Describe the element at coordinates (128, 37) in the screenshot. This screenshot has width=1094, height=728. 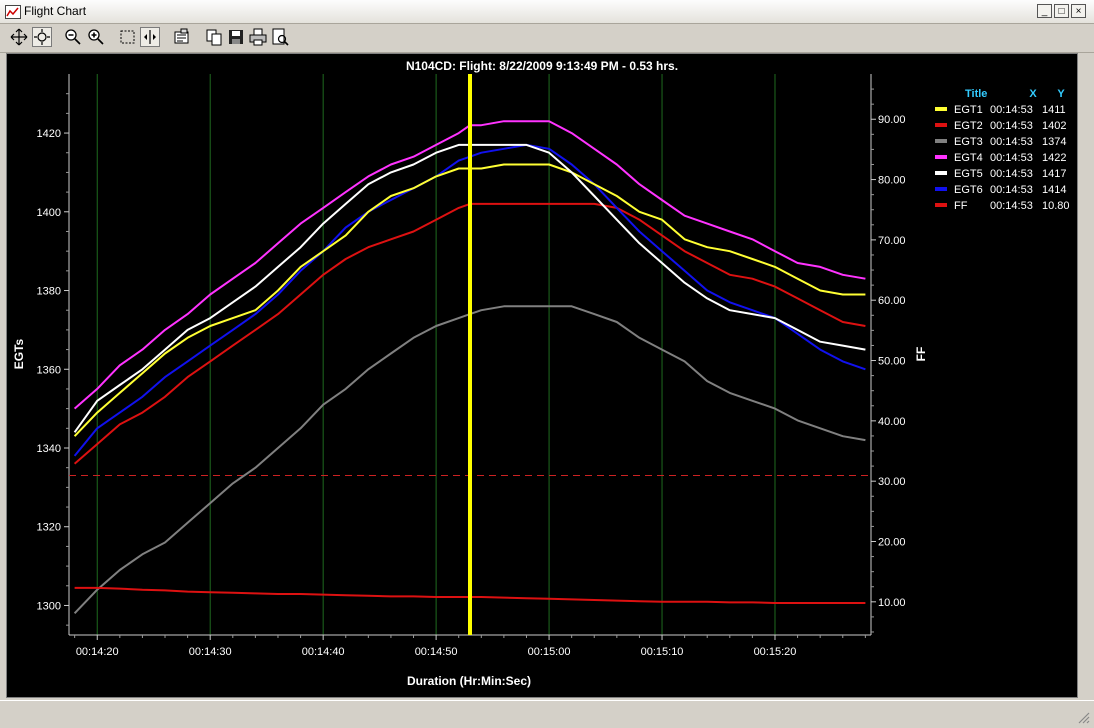
I see `select-icon` at that location.